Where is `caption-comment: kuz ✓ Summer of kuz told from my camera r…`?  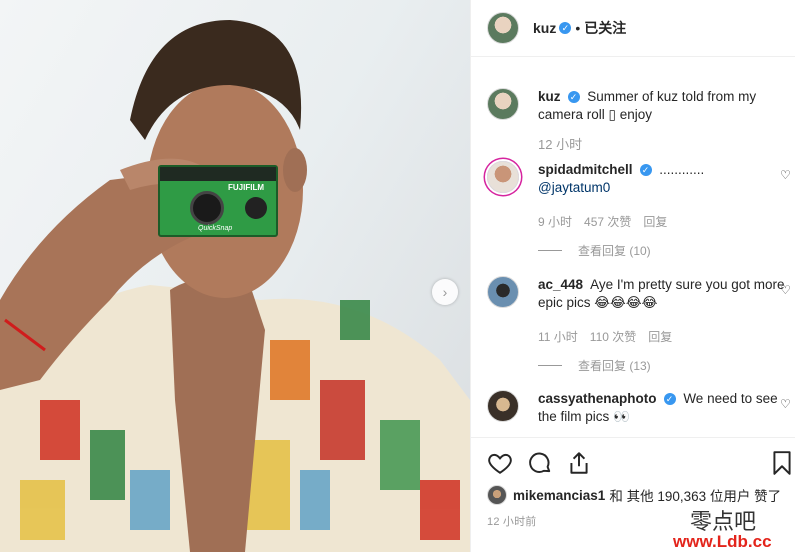
caption-comment: kuz ✓ Summer of kuz told from my camera r… is located at coordinates (637, 120).